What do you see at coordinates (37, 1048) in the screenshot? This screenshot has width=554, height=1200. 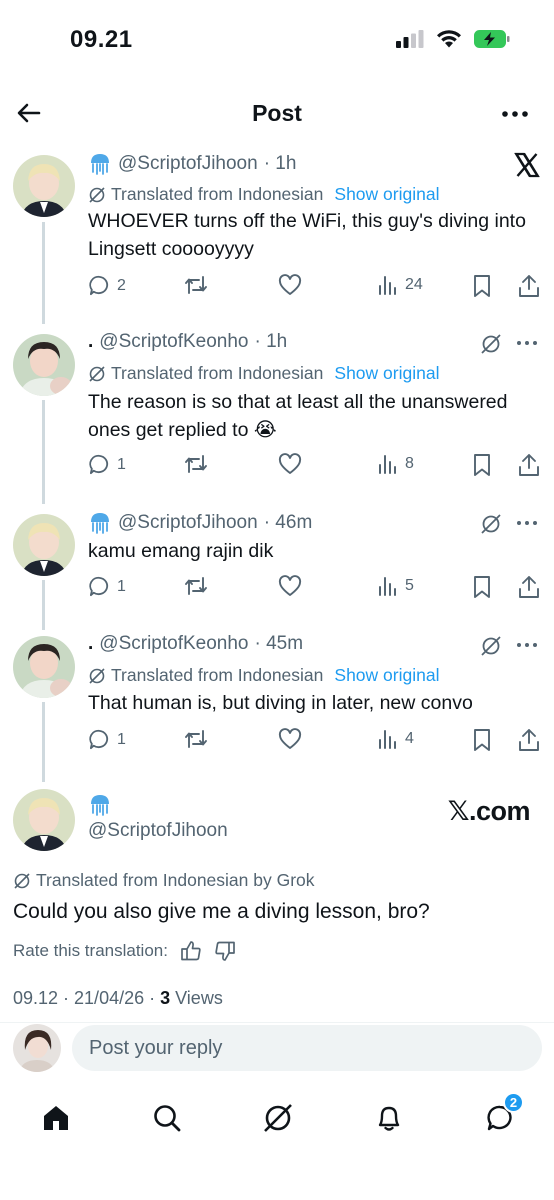 I see `user-avatar` at bounding box center [37, 1048].